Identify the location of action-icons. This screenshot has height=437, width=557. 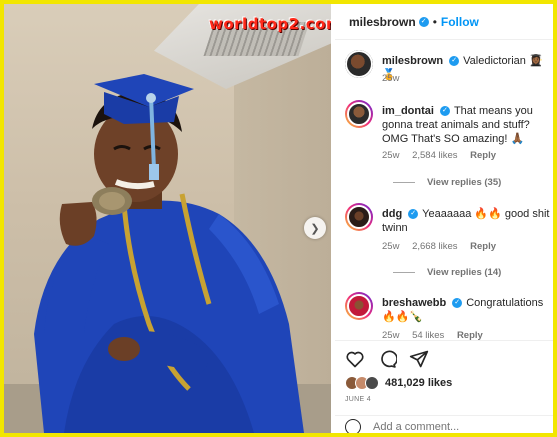
(387, 359).